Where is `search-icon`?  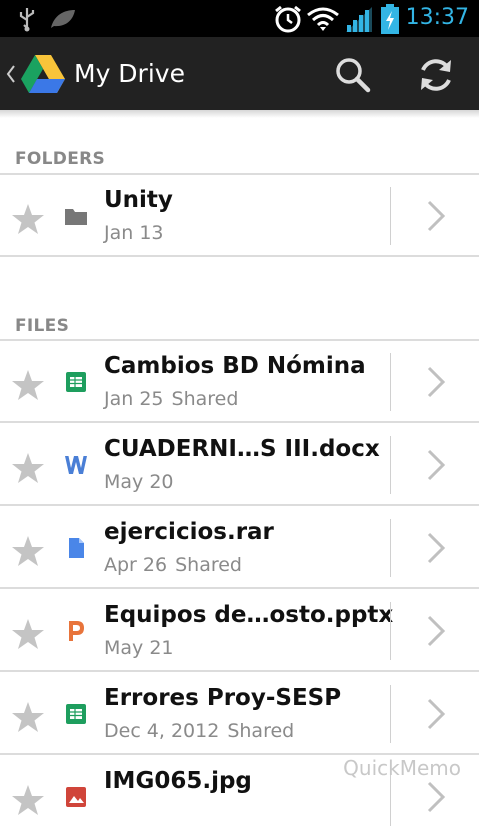 search-icon is located at coordinates (353, 75).